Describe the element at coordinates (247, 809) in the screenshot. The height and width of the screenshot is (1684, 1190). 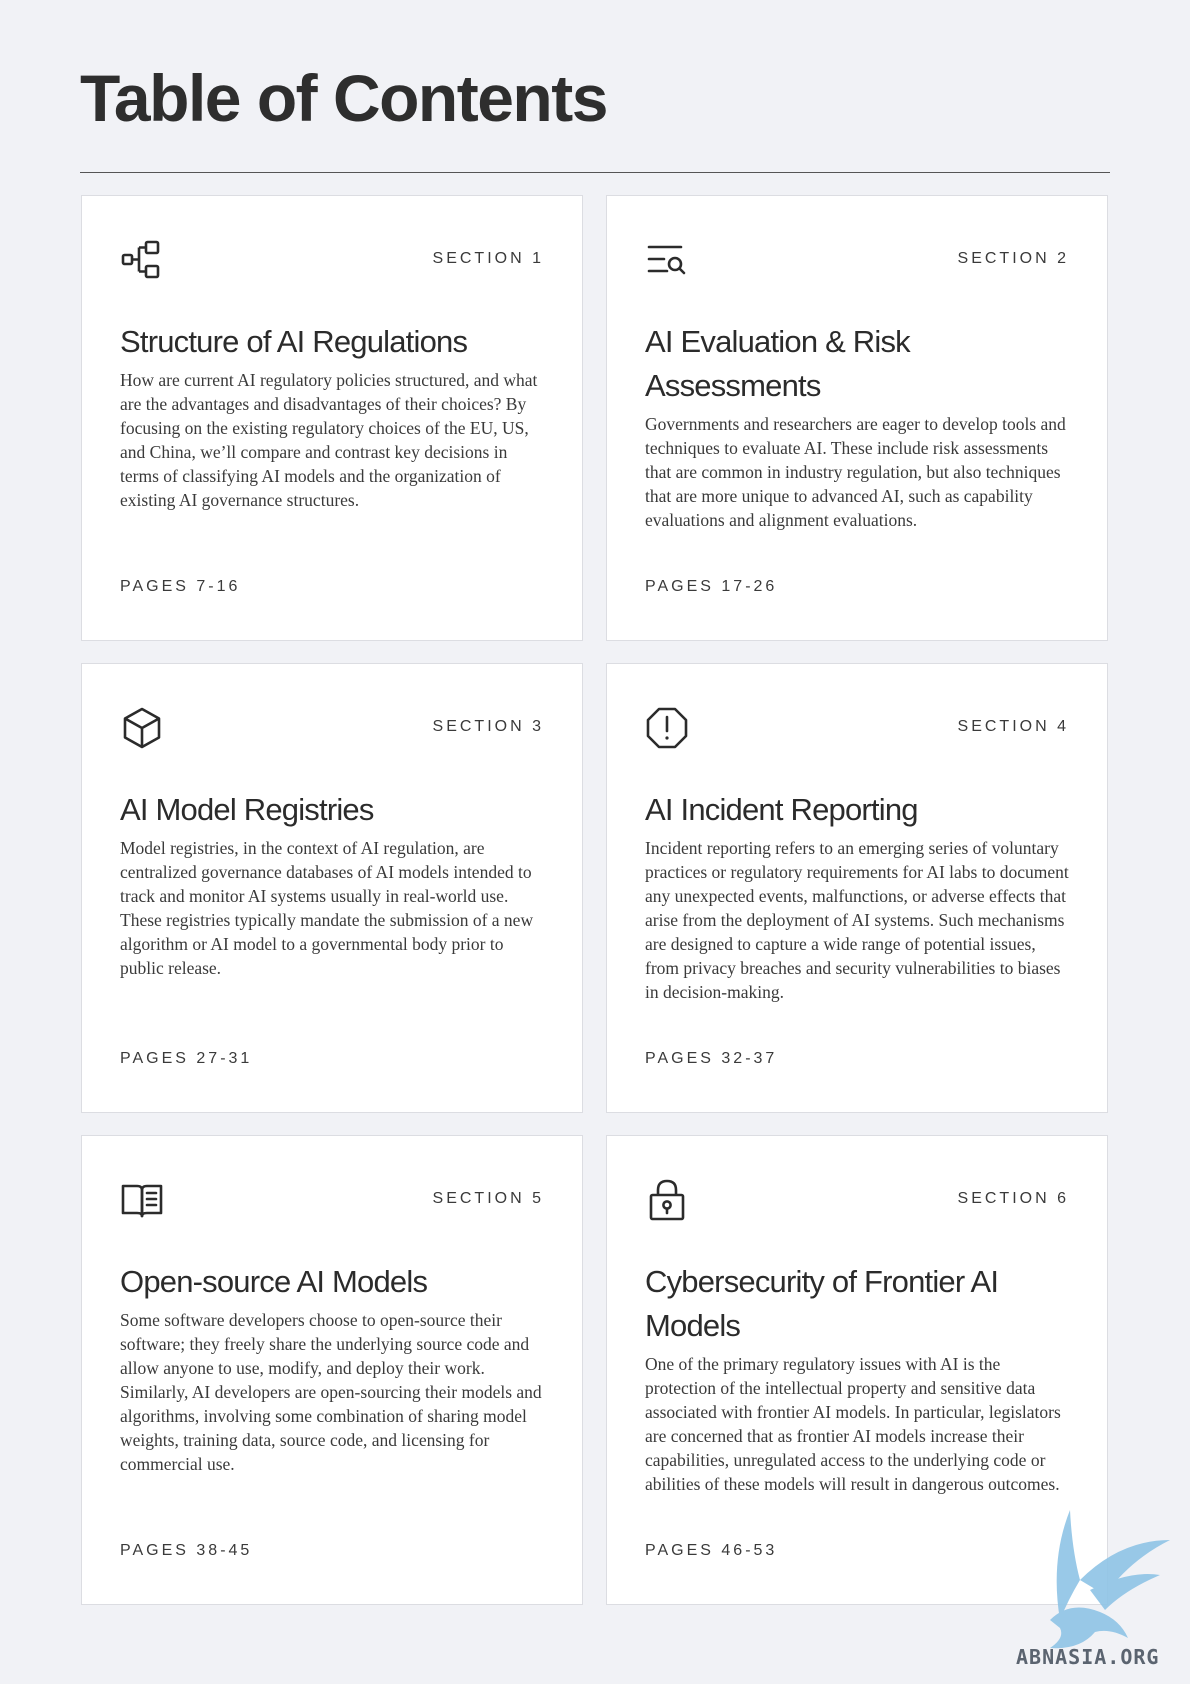
I see `section-title: AI Model Registries` at that location.